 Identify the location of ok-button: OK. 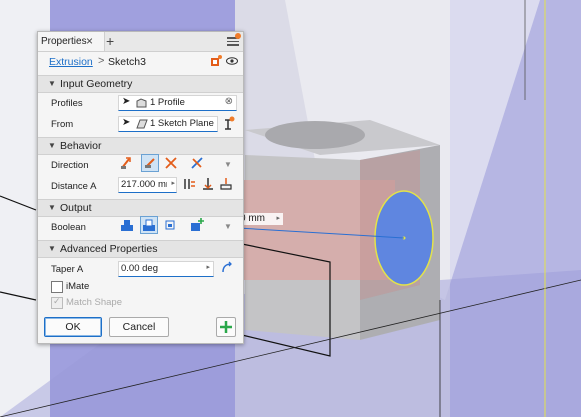
(73, 327).